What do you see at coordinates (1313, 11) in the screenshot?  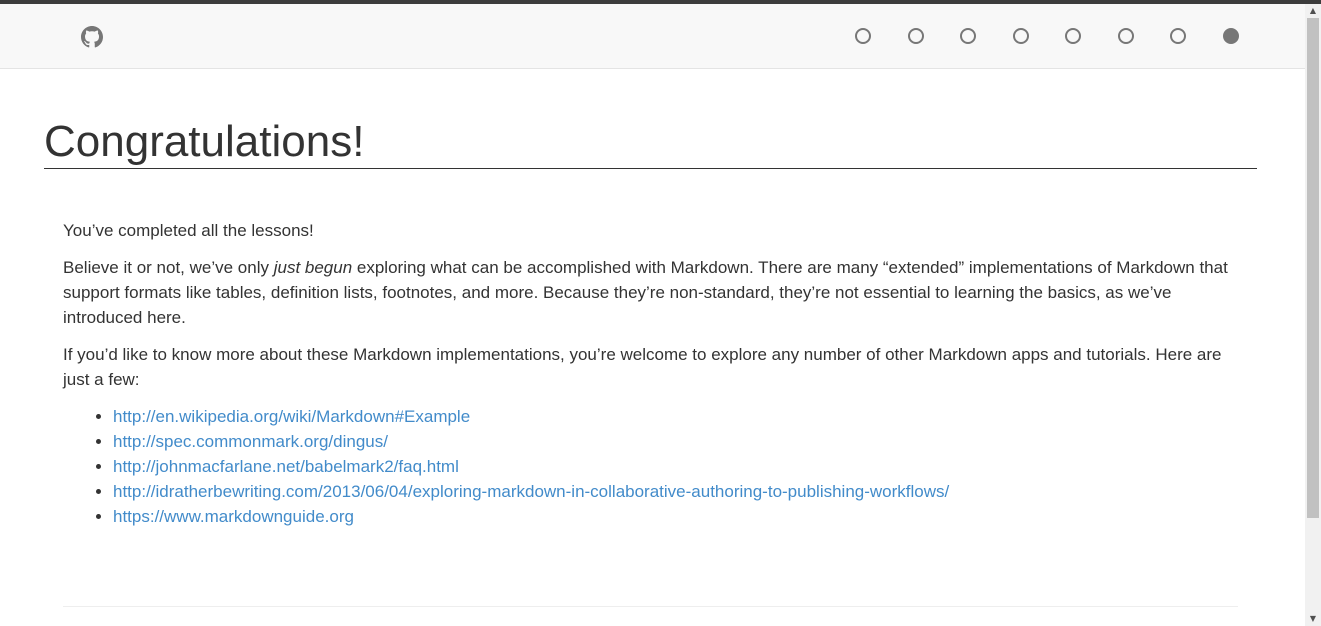 I see `scroll-up-arrow-icon: ▲` at bounding box center [1313, 11].